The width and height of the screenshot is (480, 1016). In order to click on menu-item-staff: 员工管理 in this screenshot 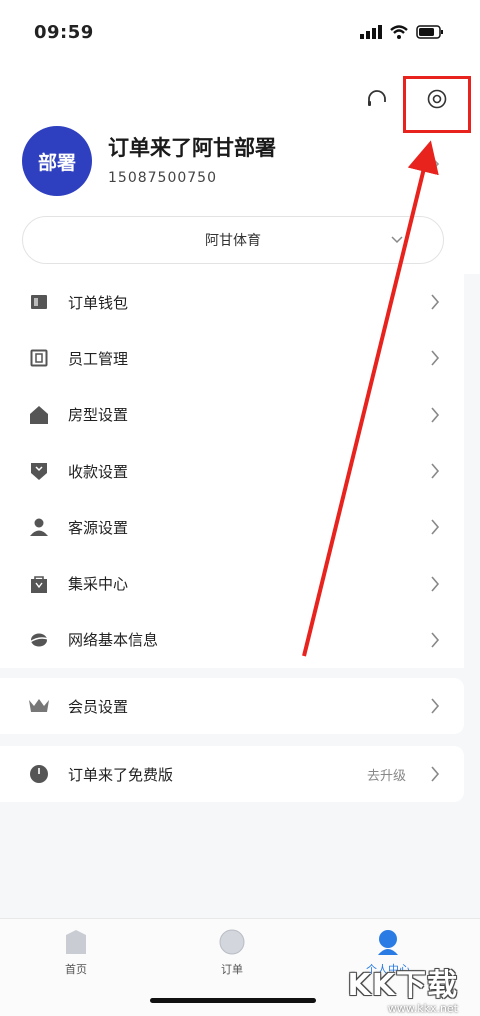, I will do `click(232, 358)`.